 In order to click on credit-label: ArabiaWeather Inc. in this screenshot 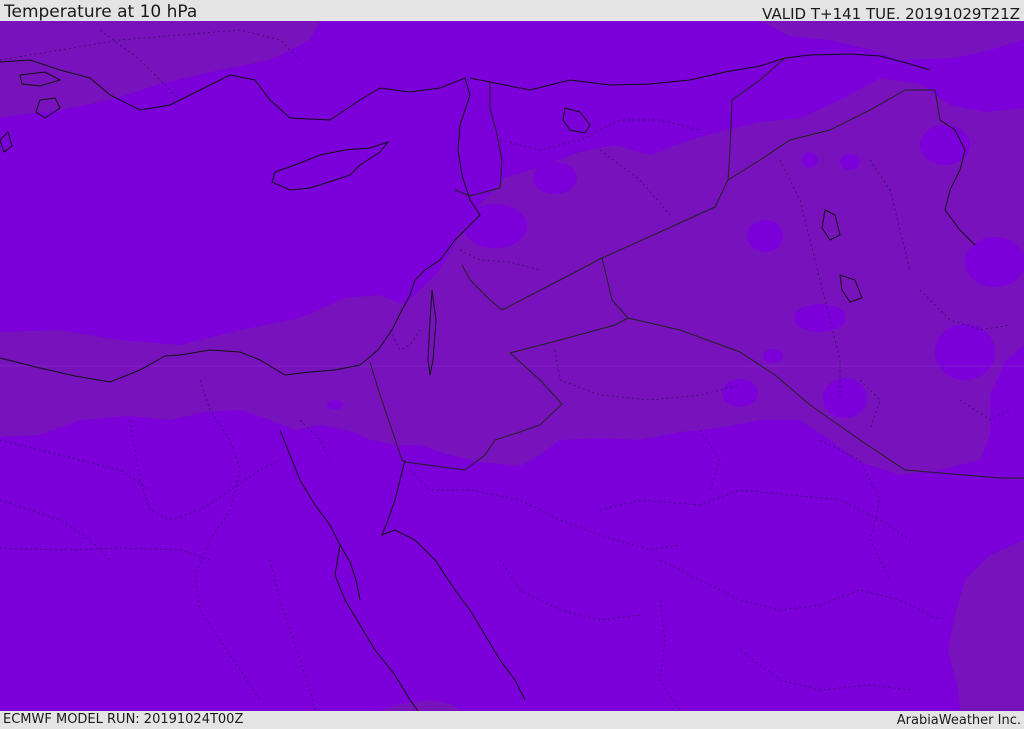, I will do `click(958, 720)`.